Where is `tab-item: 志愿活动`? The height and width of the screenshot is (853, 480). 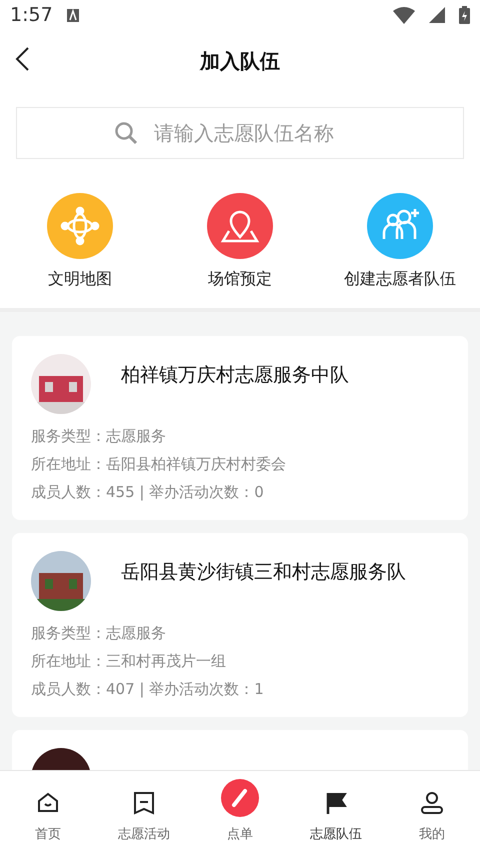
tab-item: 志愿活动 is located at coordinates (144, 812).